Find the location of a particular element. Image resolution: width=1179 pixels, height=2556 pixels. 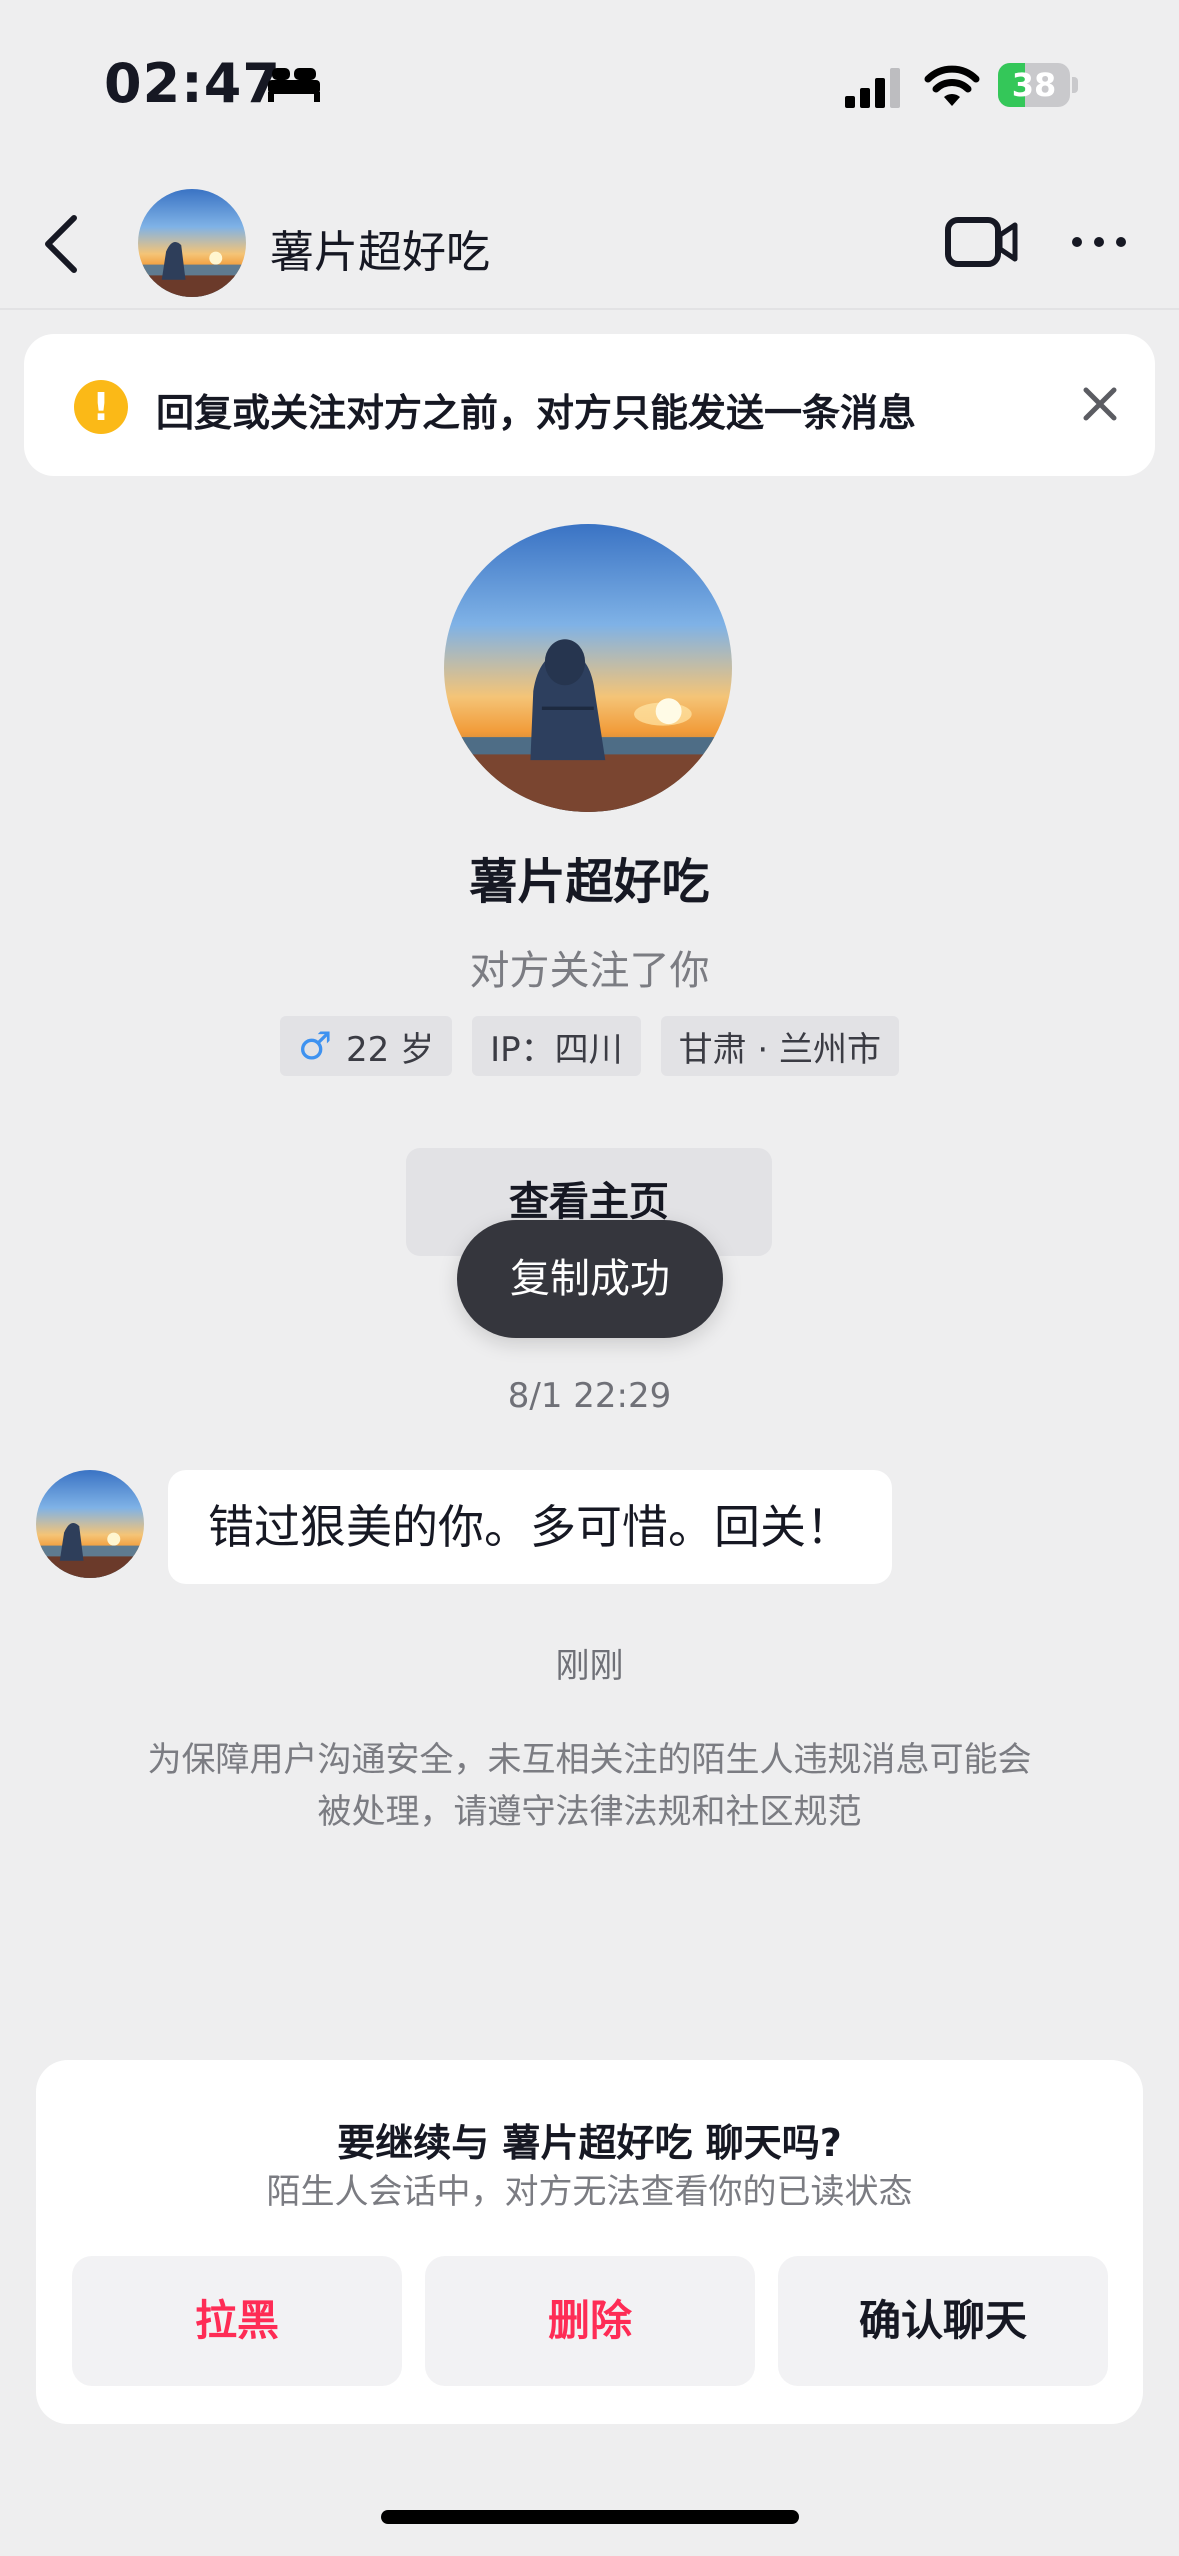

profile-tags: ♂ 22 岁 IP：四川 甘肃 · 兰州市 is located at coordinates (589, 1046).